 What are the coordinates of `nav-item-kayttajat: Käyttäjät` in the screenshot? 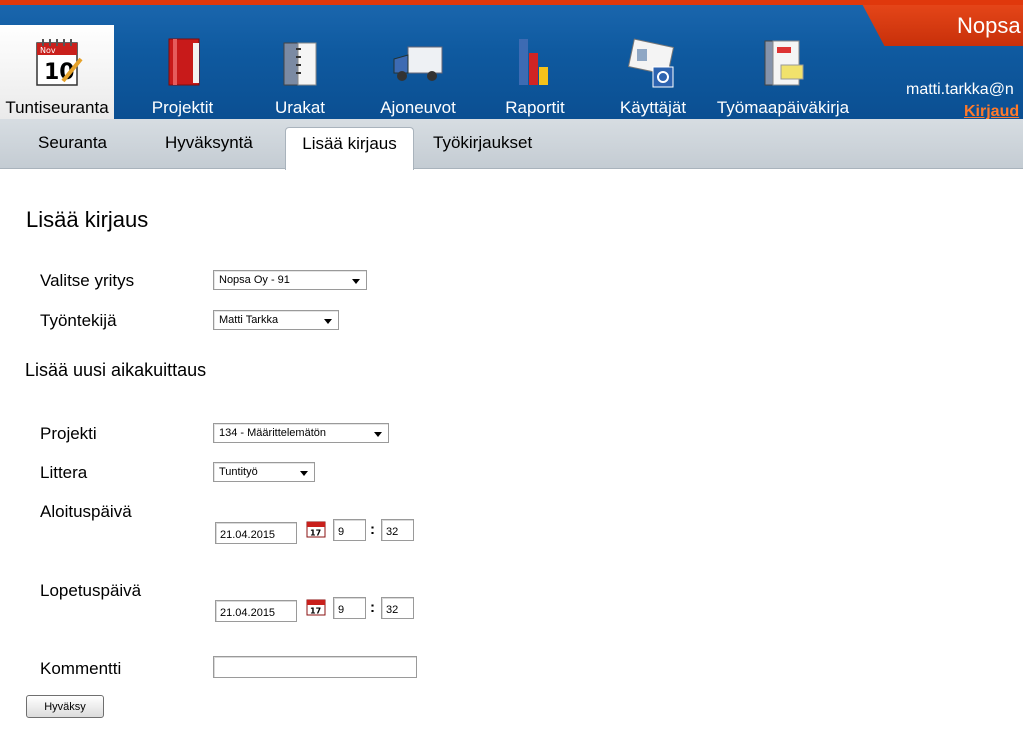 It's located at (653, 72).